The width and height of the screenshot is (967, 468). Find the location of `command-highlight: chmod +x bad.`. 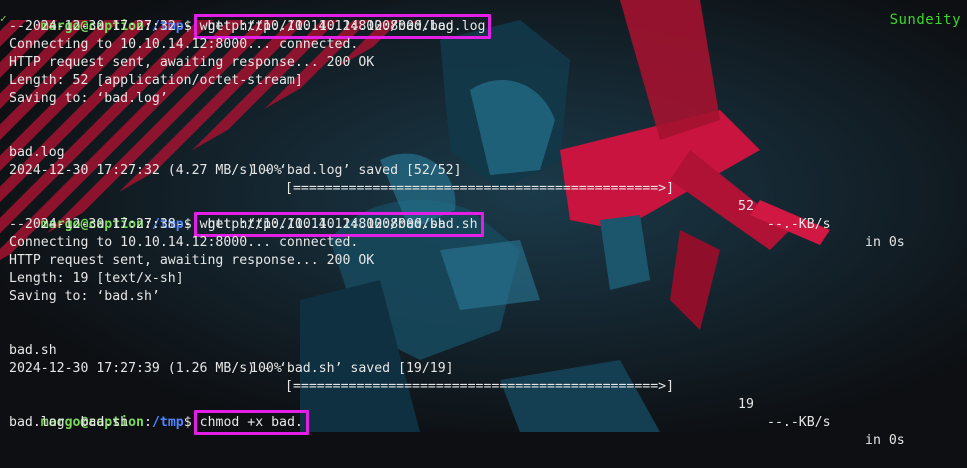

command-highlight: chmod +x bad. is located at coordinates (251, 422).